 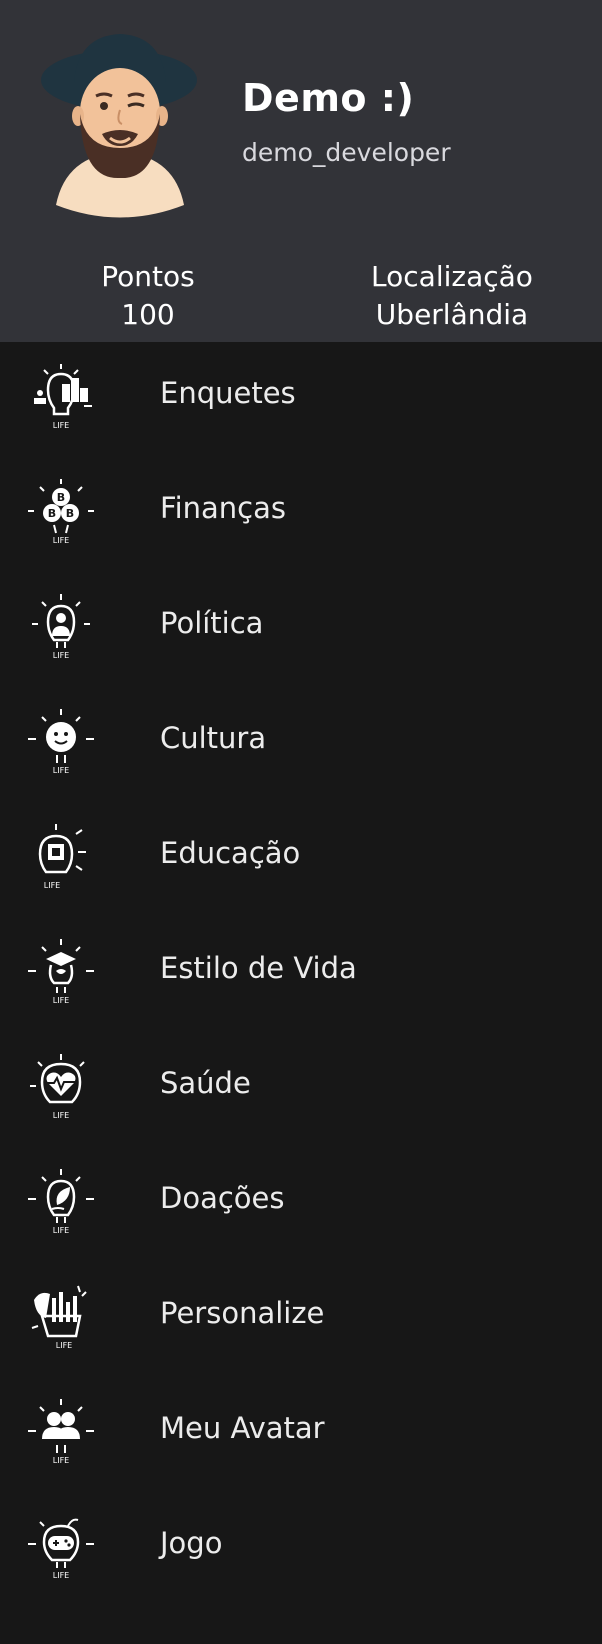 What do you see at coordinates (452, 314) in the screenshot?
I see `location-value: Uberlândia` at bounding box center [452, 314].